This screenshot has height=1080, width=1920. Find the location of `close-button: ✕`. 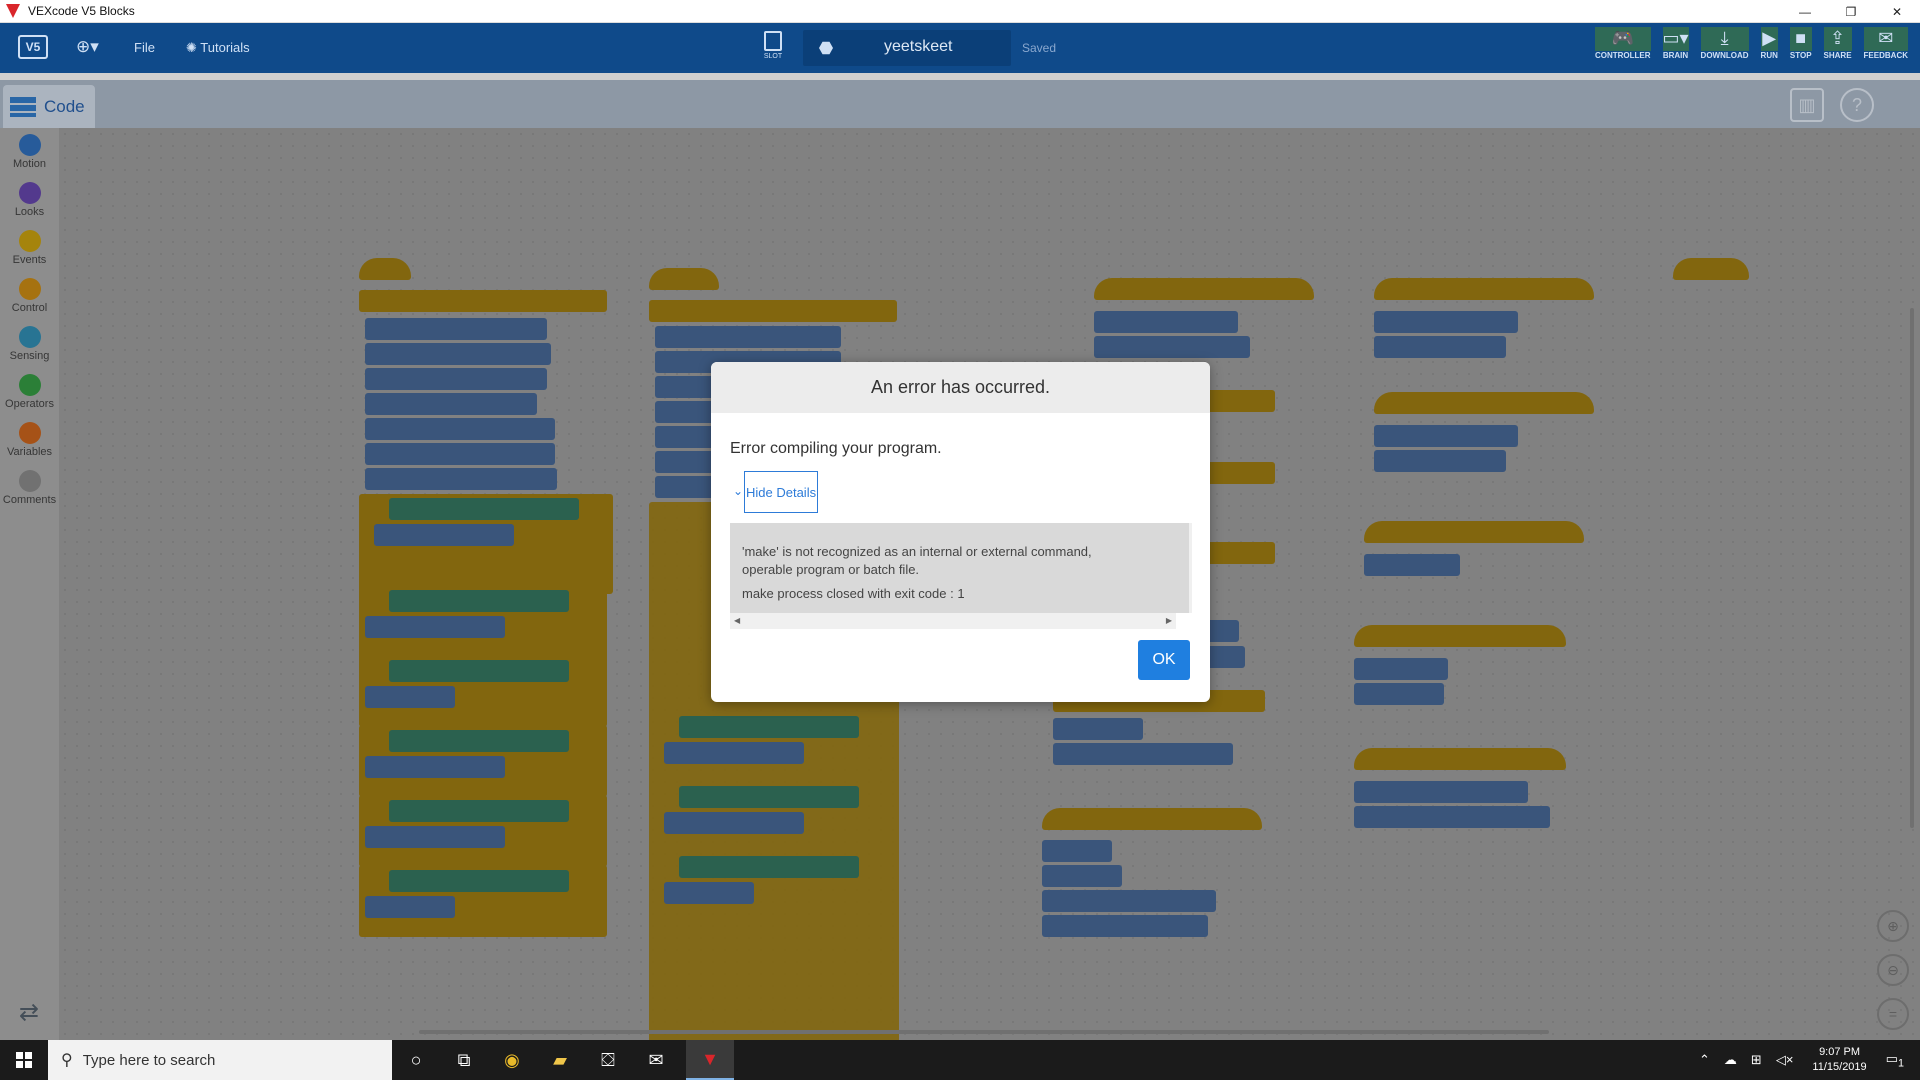

close-button: ✕ is located at coordinates (1897, 11).